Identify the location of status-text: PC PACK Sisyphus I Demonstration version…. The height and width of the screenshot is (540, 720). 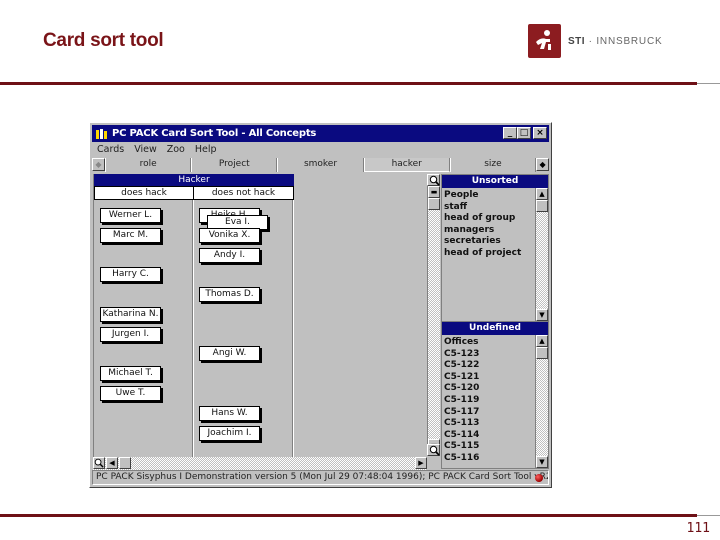
(322, 477).